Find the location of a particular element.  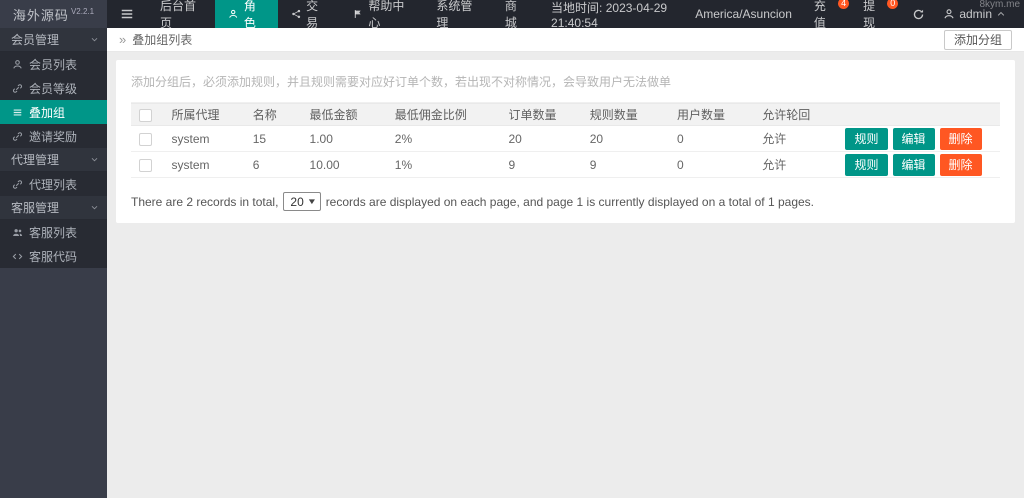

code-icon is located at coordinates (17, 256).